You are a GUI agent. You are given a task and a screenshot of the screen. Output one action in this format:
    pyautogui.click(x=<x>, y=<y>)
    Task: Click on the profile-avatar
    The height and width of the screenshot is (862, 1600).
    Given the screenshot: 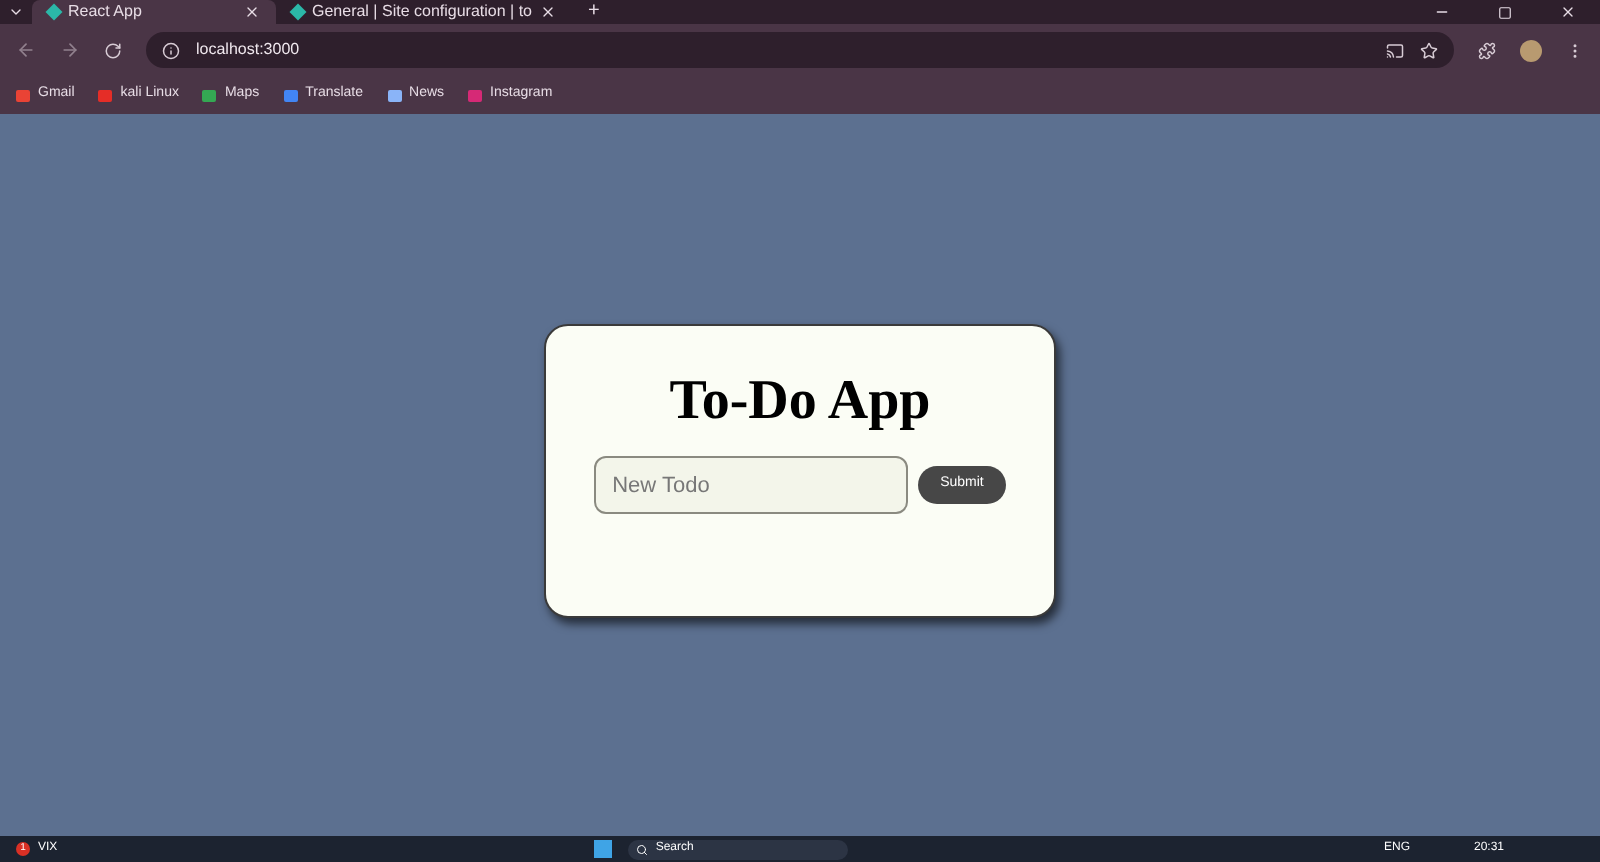 What is the action you would take?
    pyautogui.click(x=1531, y=50)
    